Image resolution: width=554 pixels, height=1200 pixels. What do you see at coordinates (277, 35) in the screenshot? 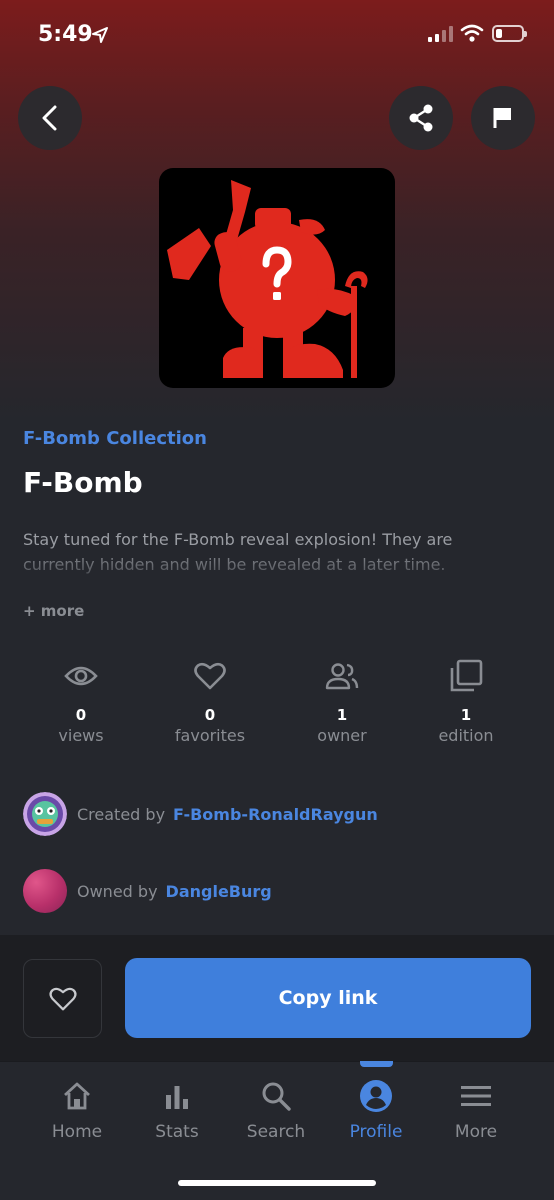
I see `status-bar: 5:49` at bounding box center [277, 35].